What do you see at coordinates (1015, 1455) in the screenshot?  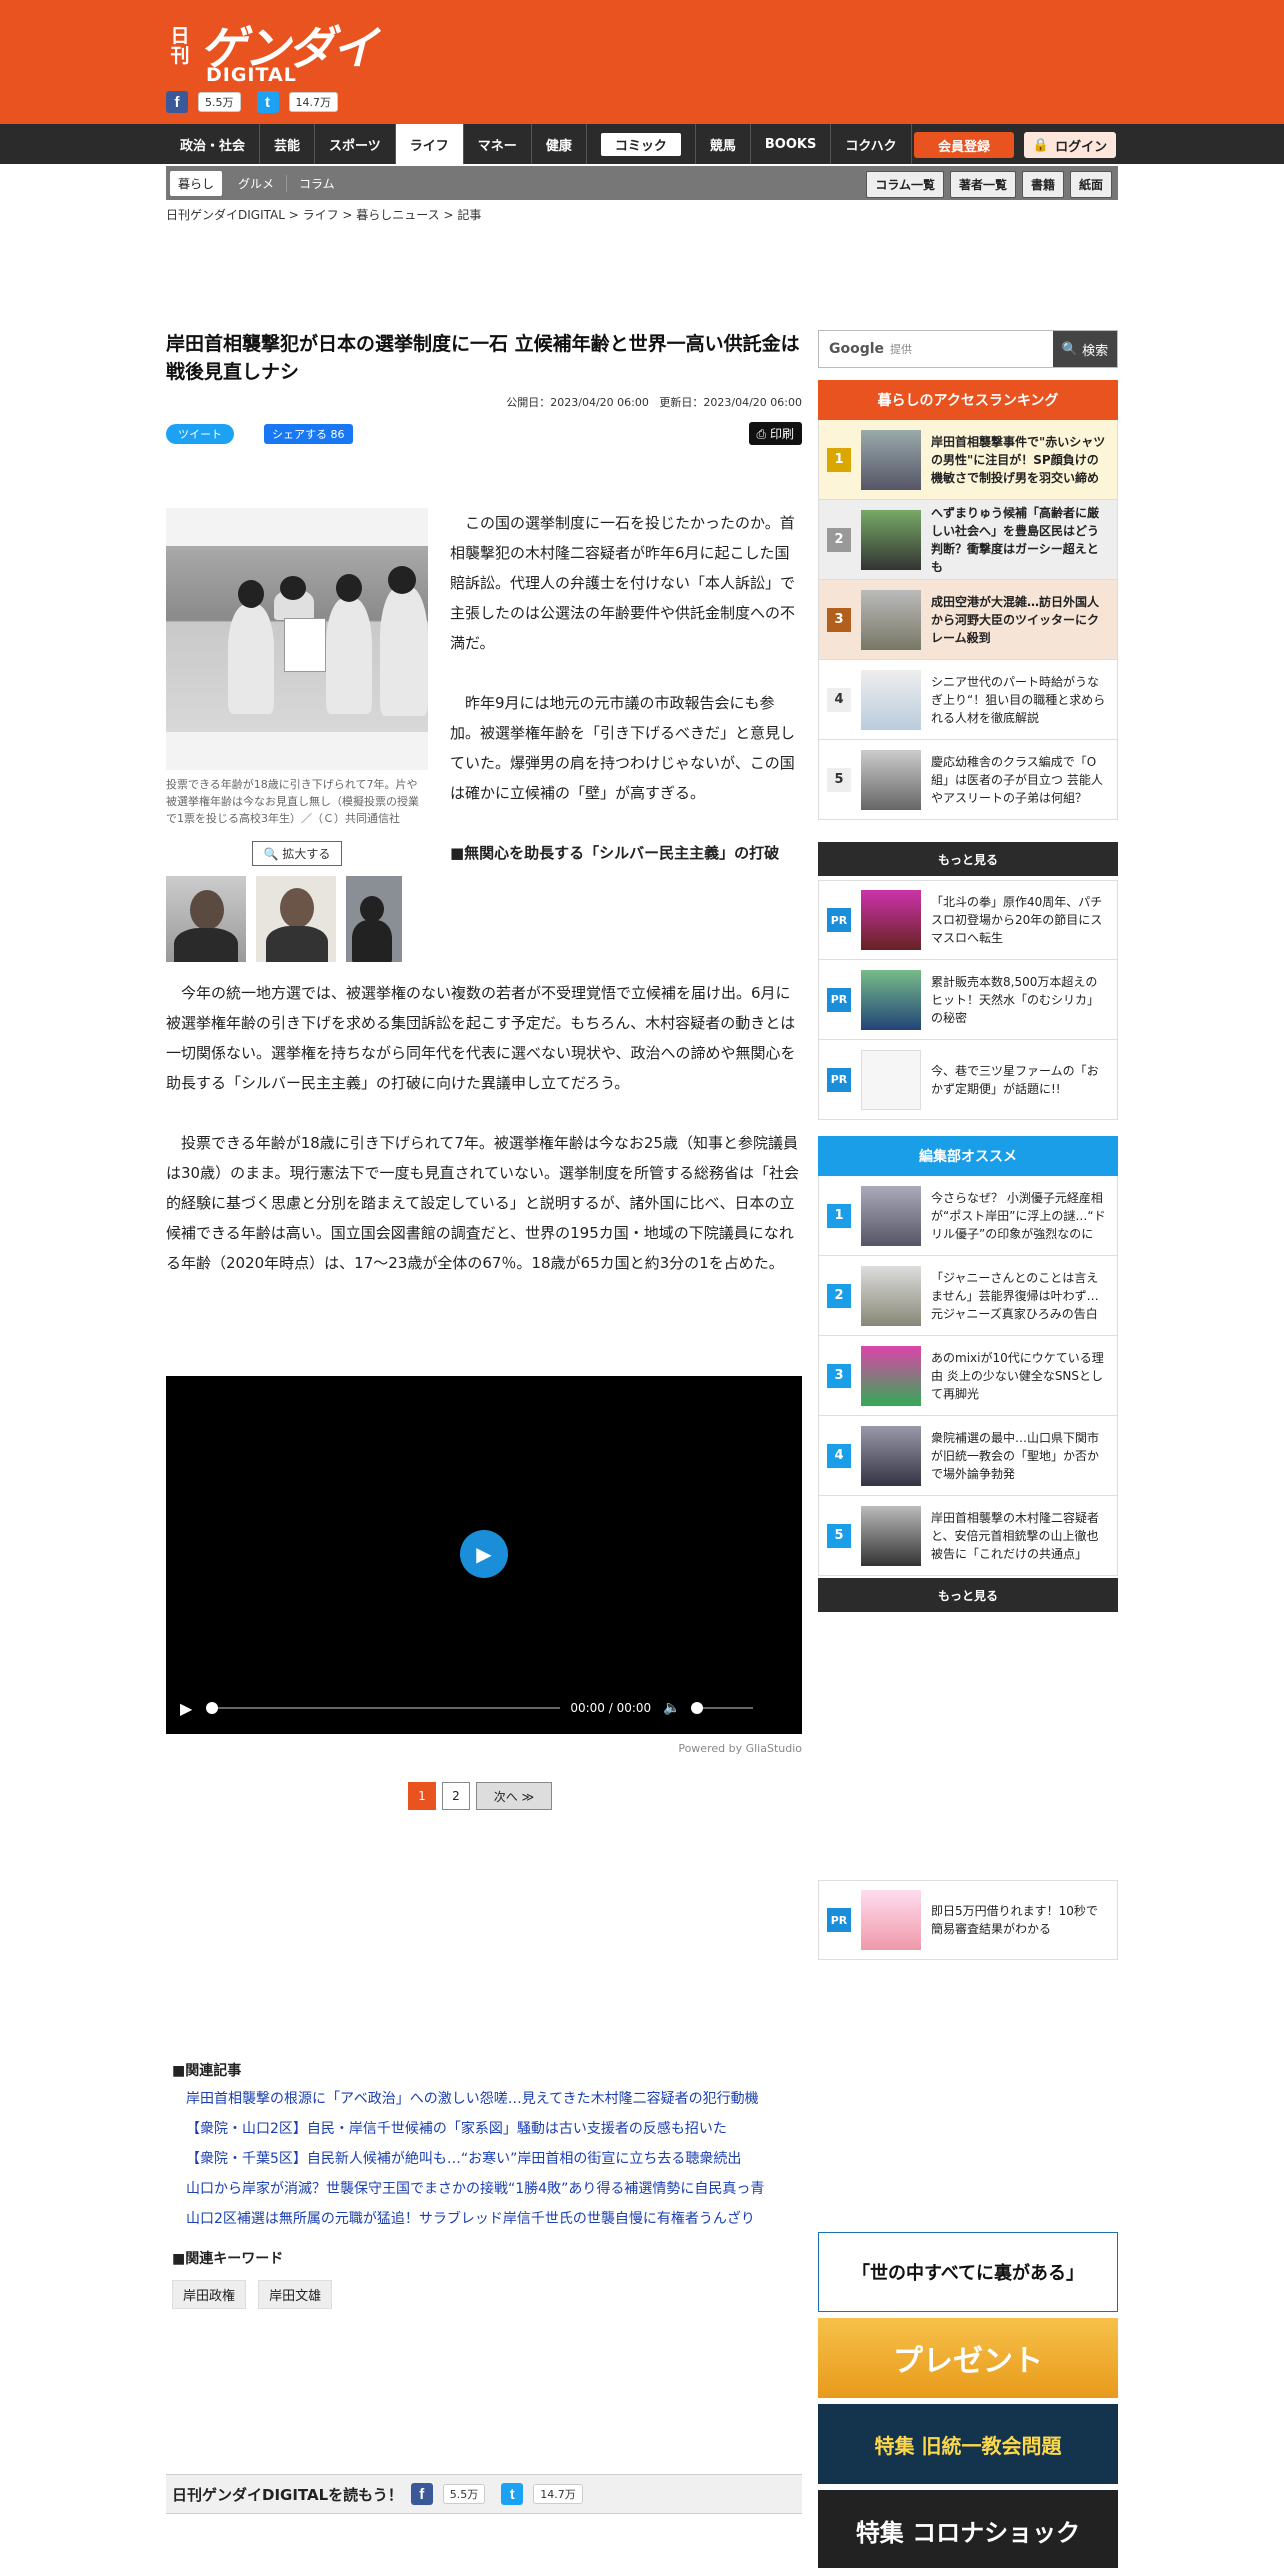 I see `editor-text: 衆院補選の最中…山口県下関市が旧統一教会の「聖地」か否かで場外論争勃発` at bounding box center [1015, 1455].